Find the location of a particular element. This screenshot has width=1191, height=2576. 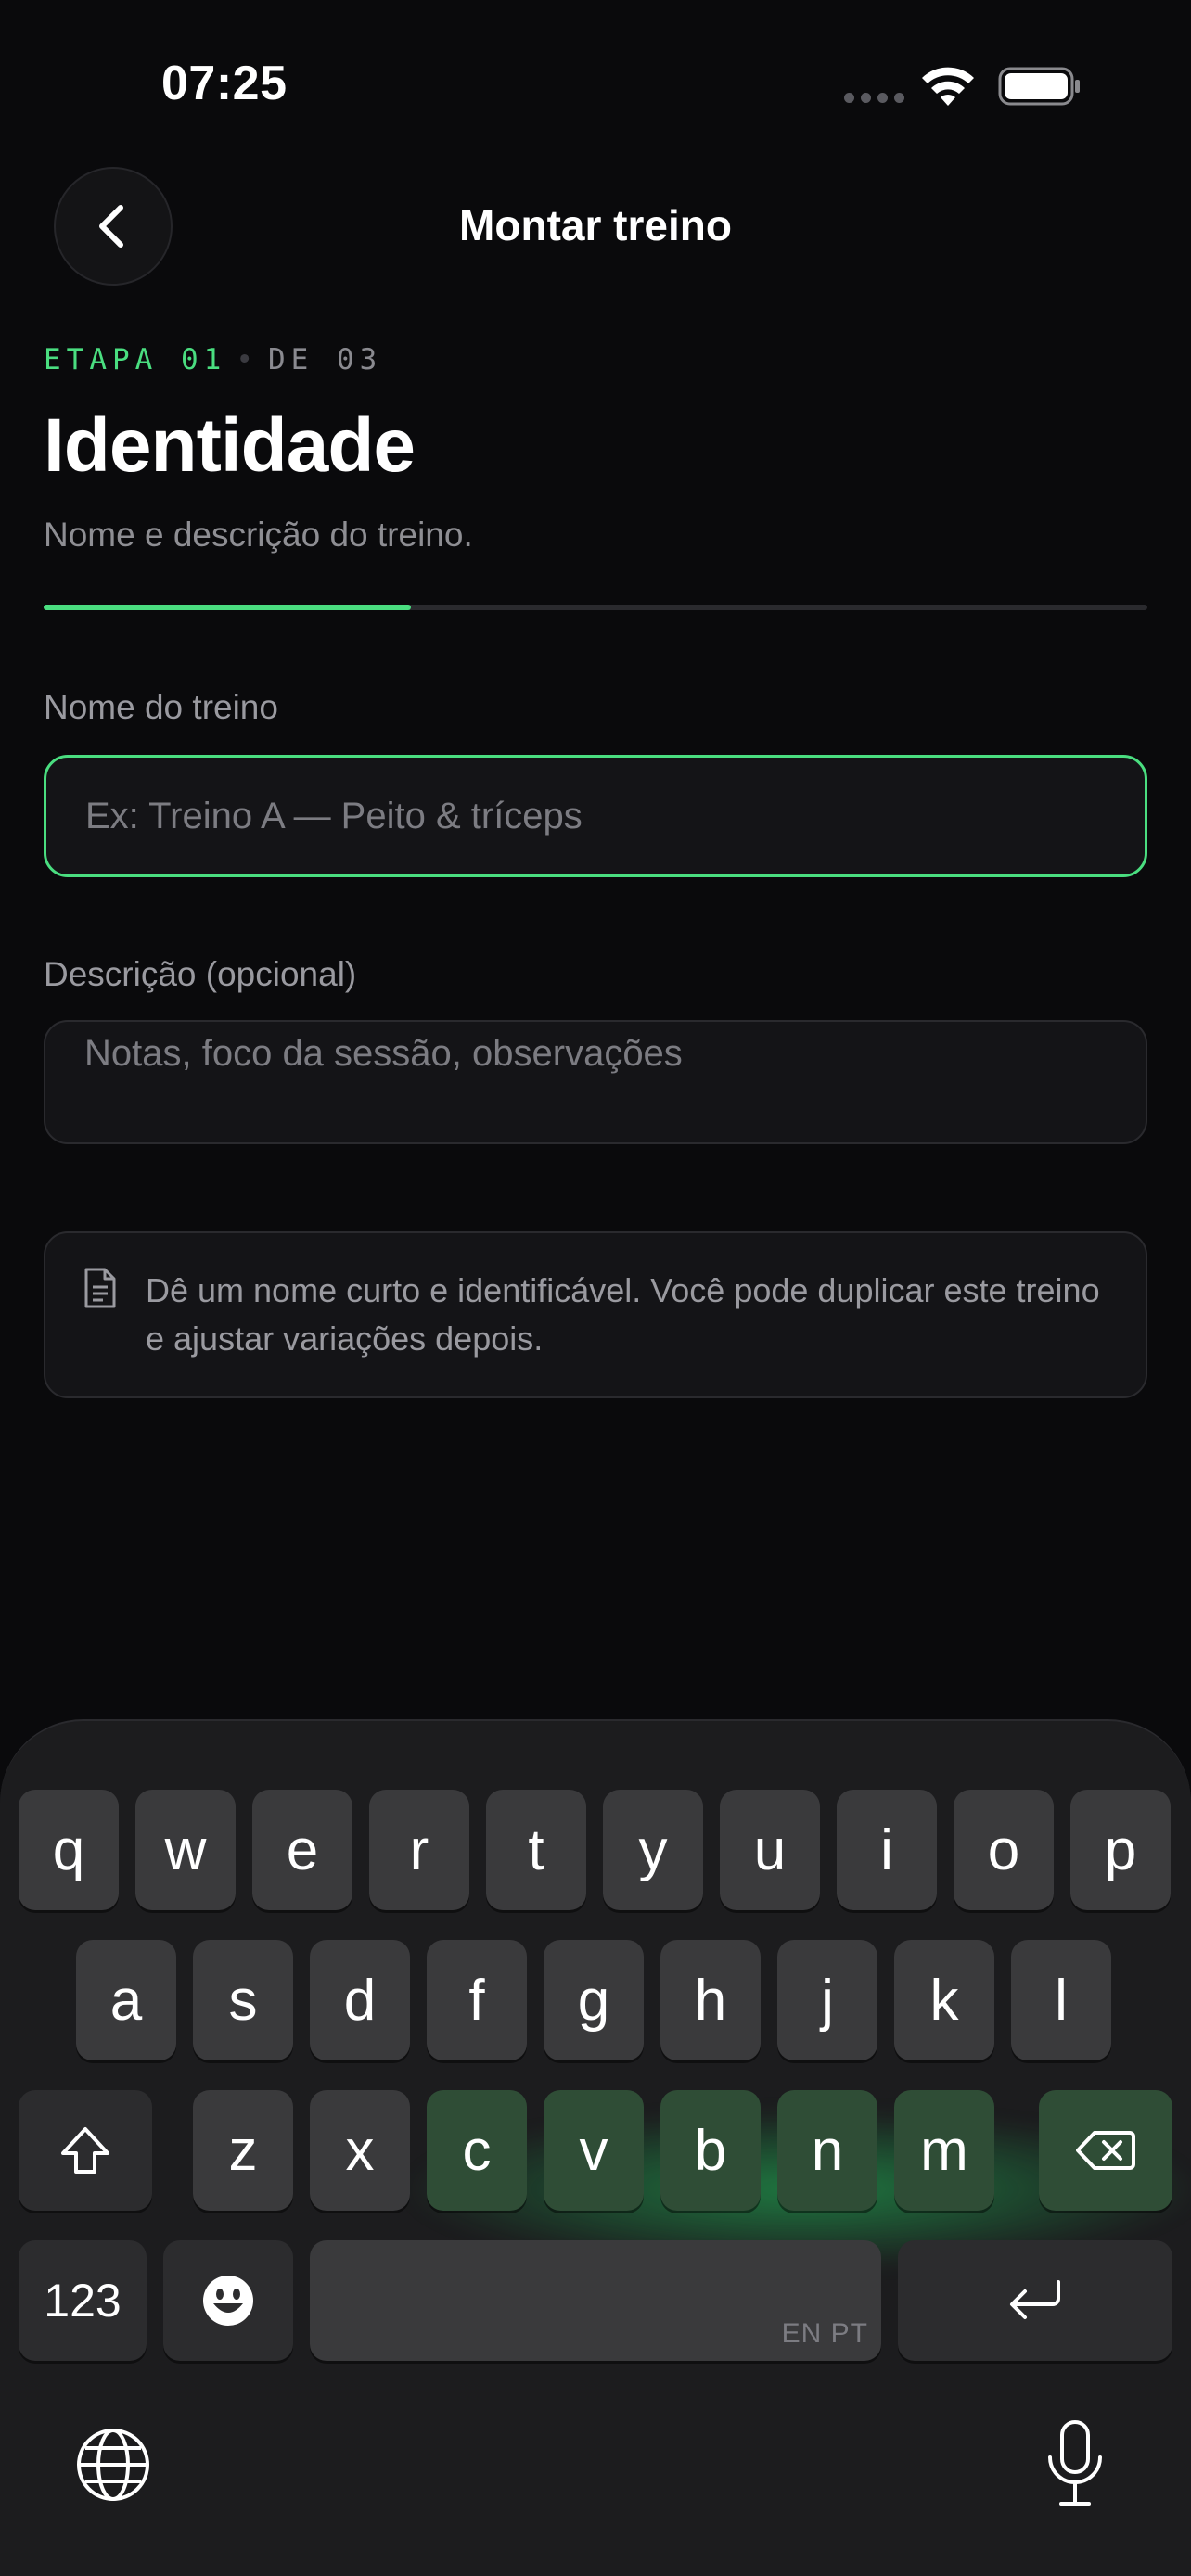

step-progress-fill is located at coordinates (228, 608).